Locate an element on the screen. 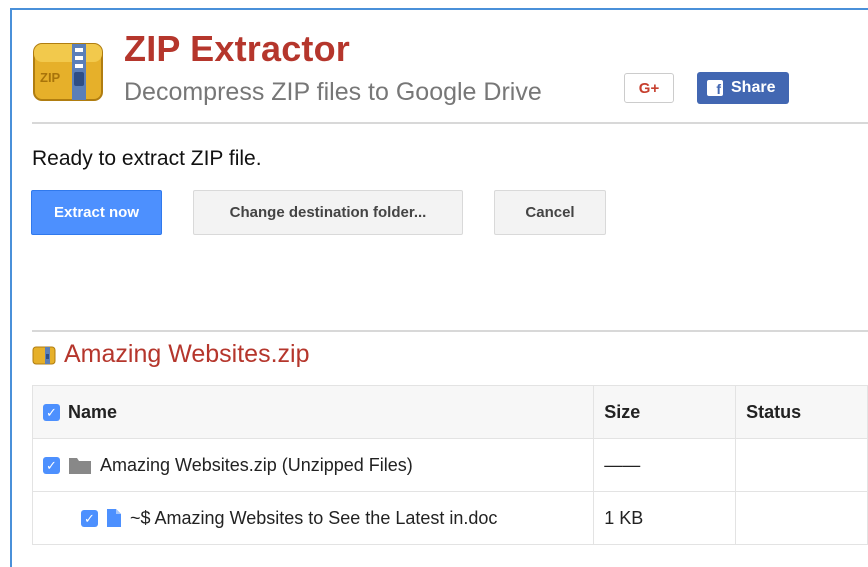 Image resolution: width=868 pixels, height=567 pixels. table-header-row: ✓ Name Size Status is located at coordinates (449, 412).